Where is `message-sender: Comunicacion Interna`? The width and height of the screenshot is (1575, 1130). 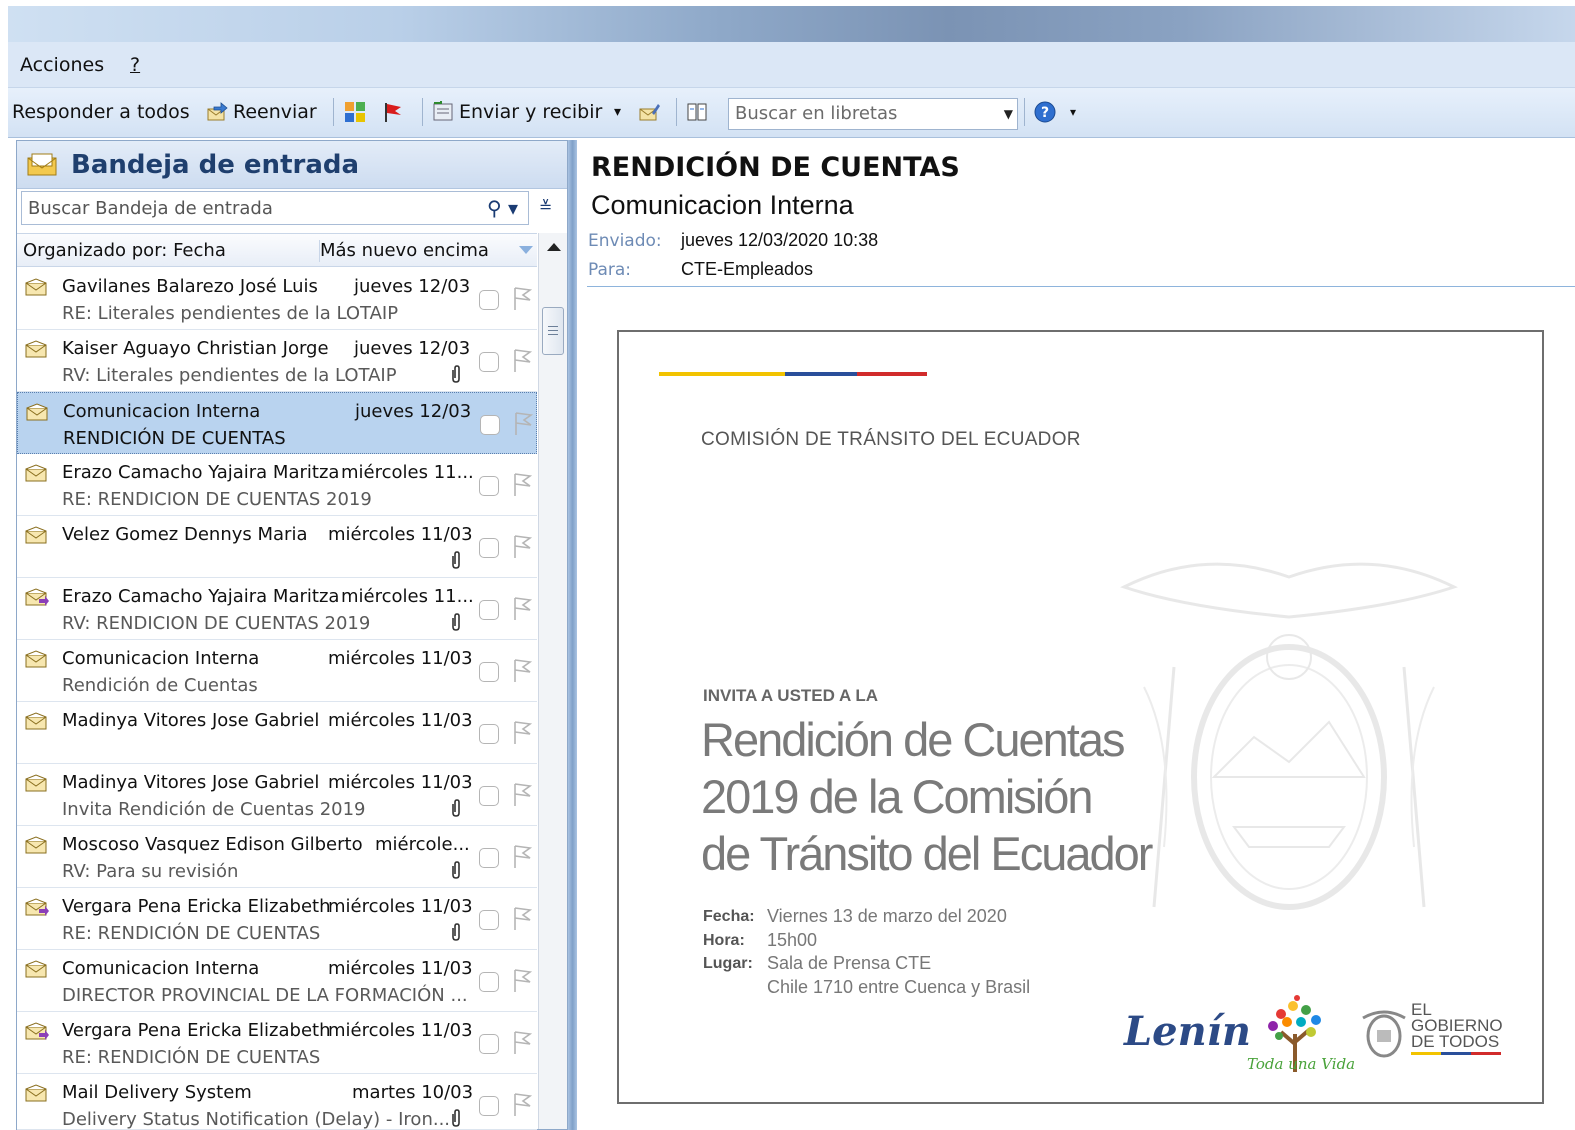
message-sender: Comunicacion Interna is located at coordinates (722, 205).